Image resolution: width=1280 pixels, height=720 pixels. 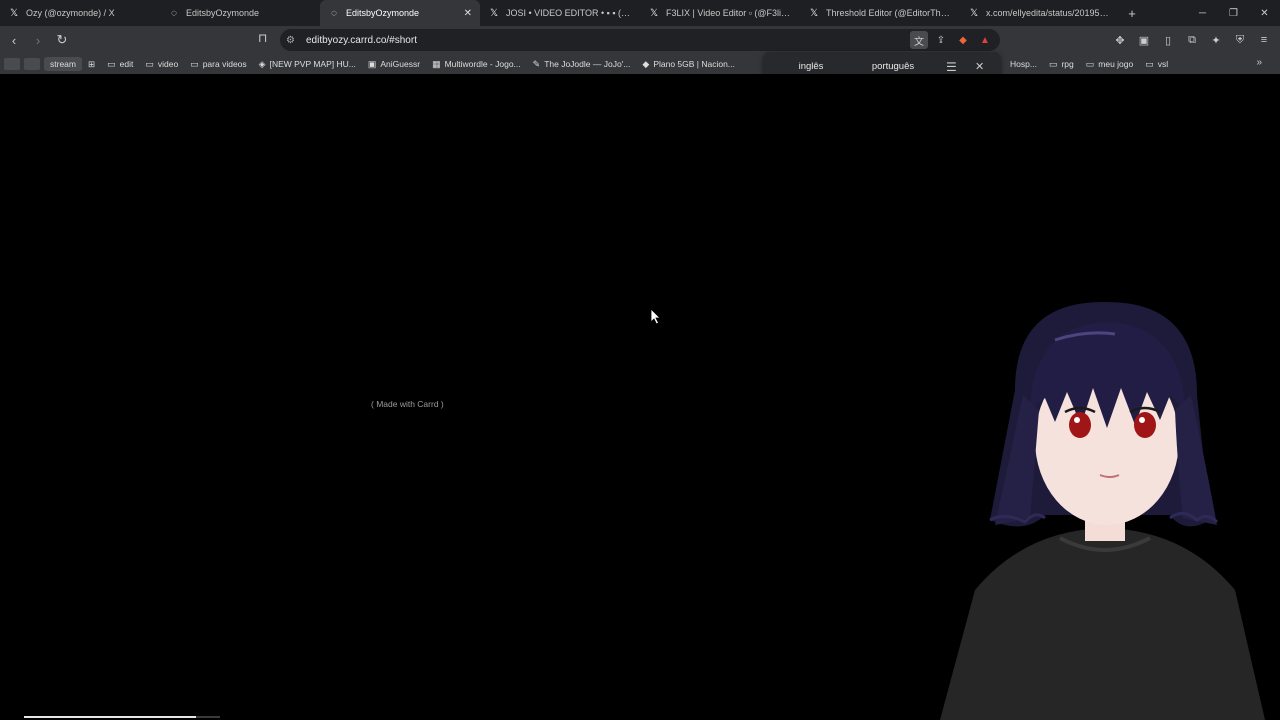 I want to click on translate-options-icon: ☰, so click(x=951, y=67).